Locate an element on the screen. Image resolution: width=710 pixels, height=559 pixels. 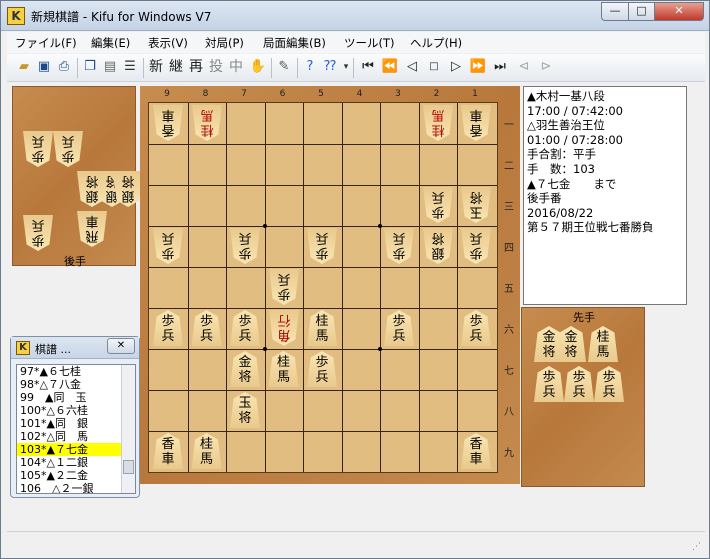
open-folder-icon: ▰ is located at coordinates (24, 67).